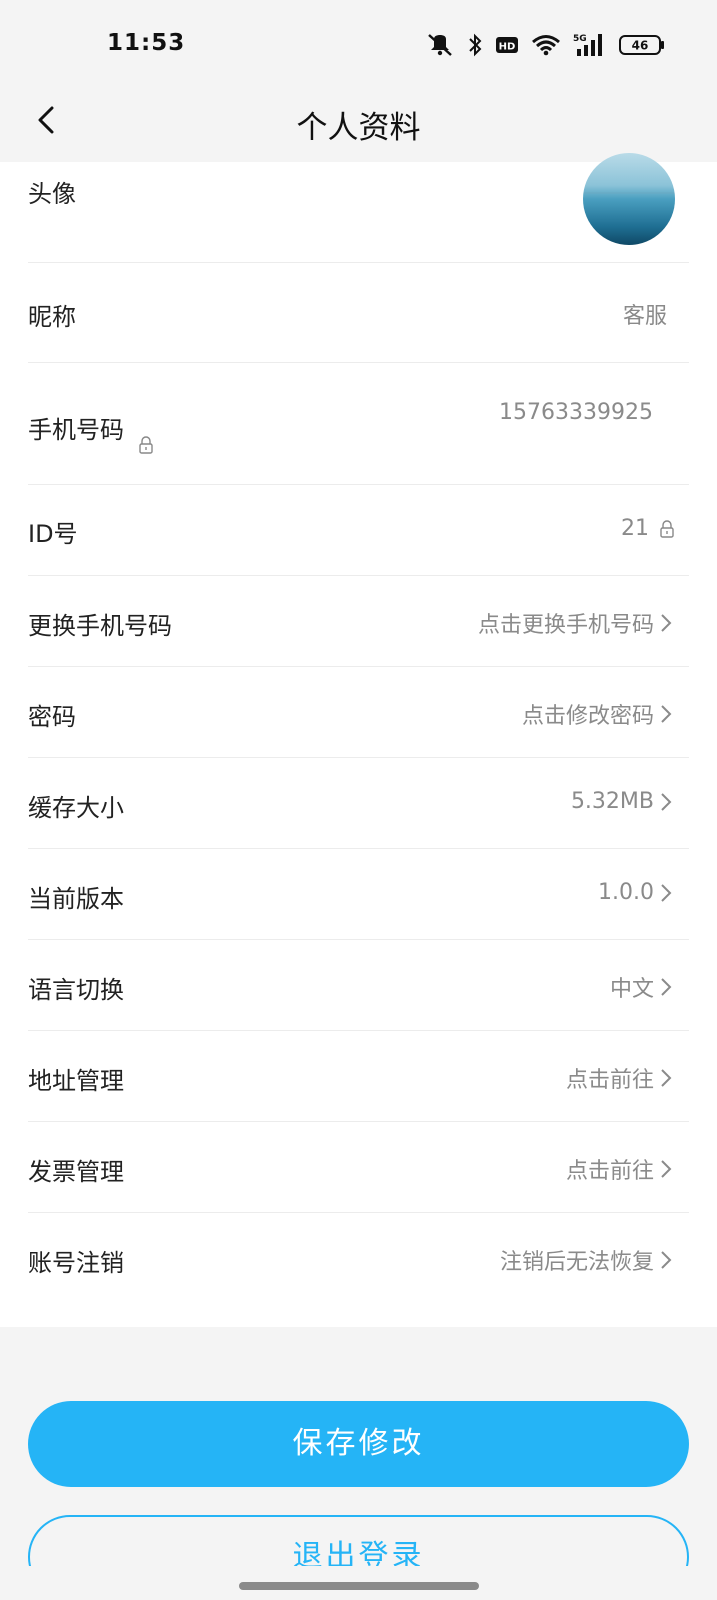  Describe the element at coordinates (626, 892) in the screenshot. I see `row-value: 1.0.0` at that location.